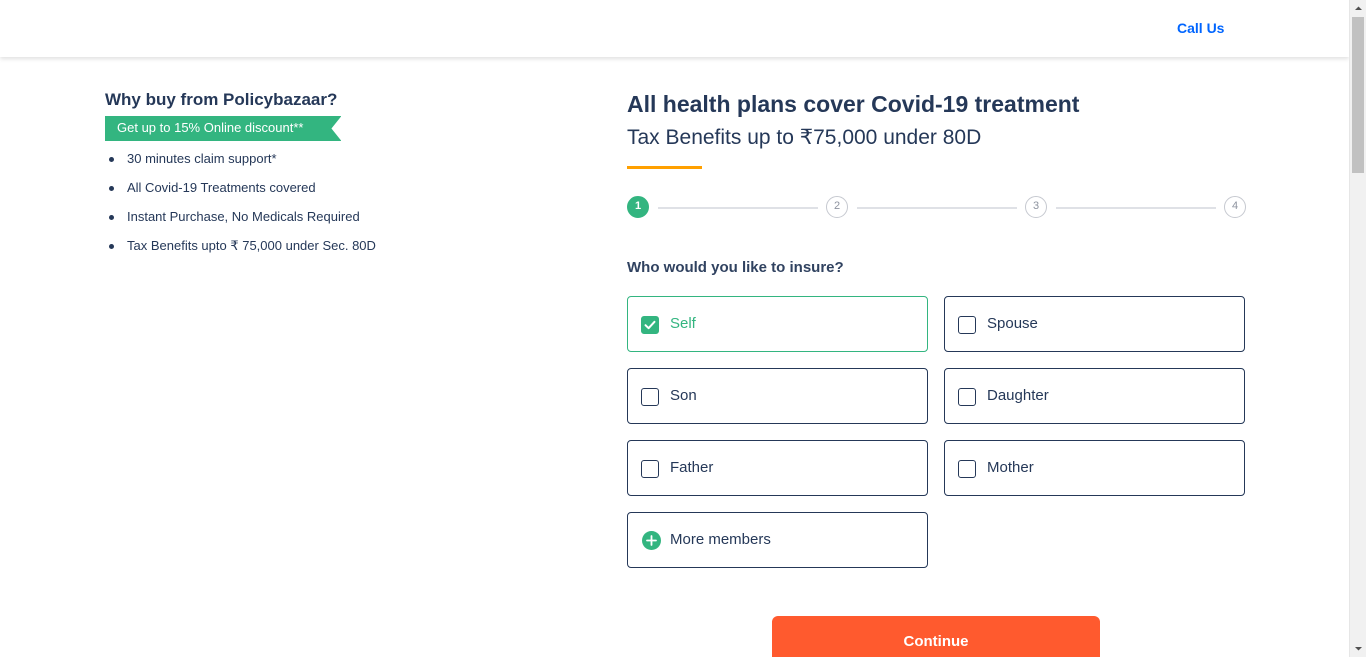 This screenshot has width=1366, height=657. Describe the element at coordinates (1094, 396) in the screenshot. I see `member-option-daughter: Daughter` at that location.